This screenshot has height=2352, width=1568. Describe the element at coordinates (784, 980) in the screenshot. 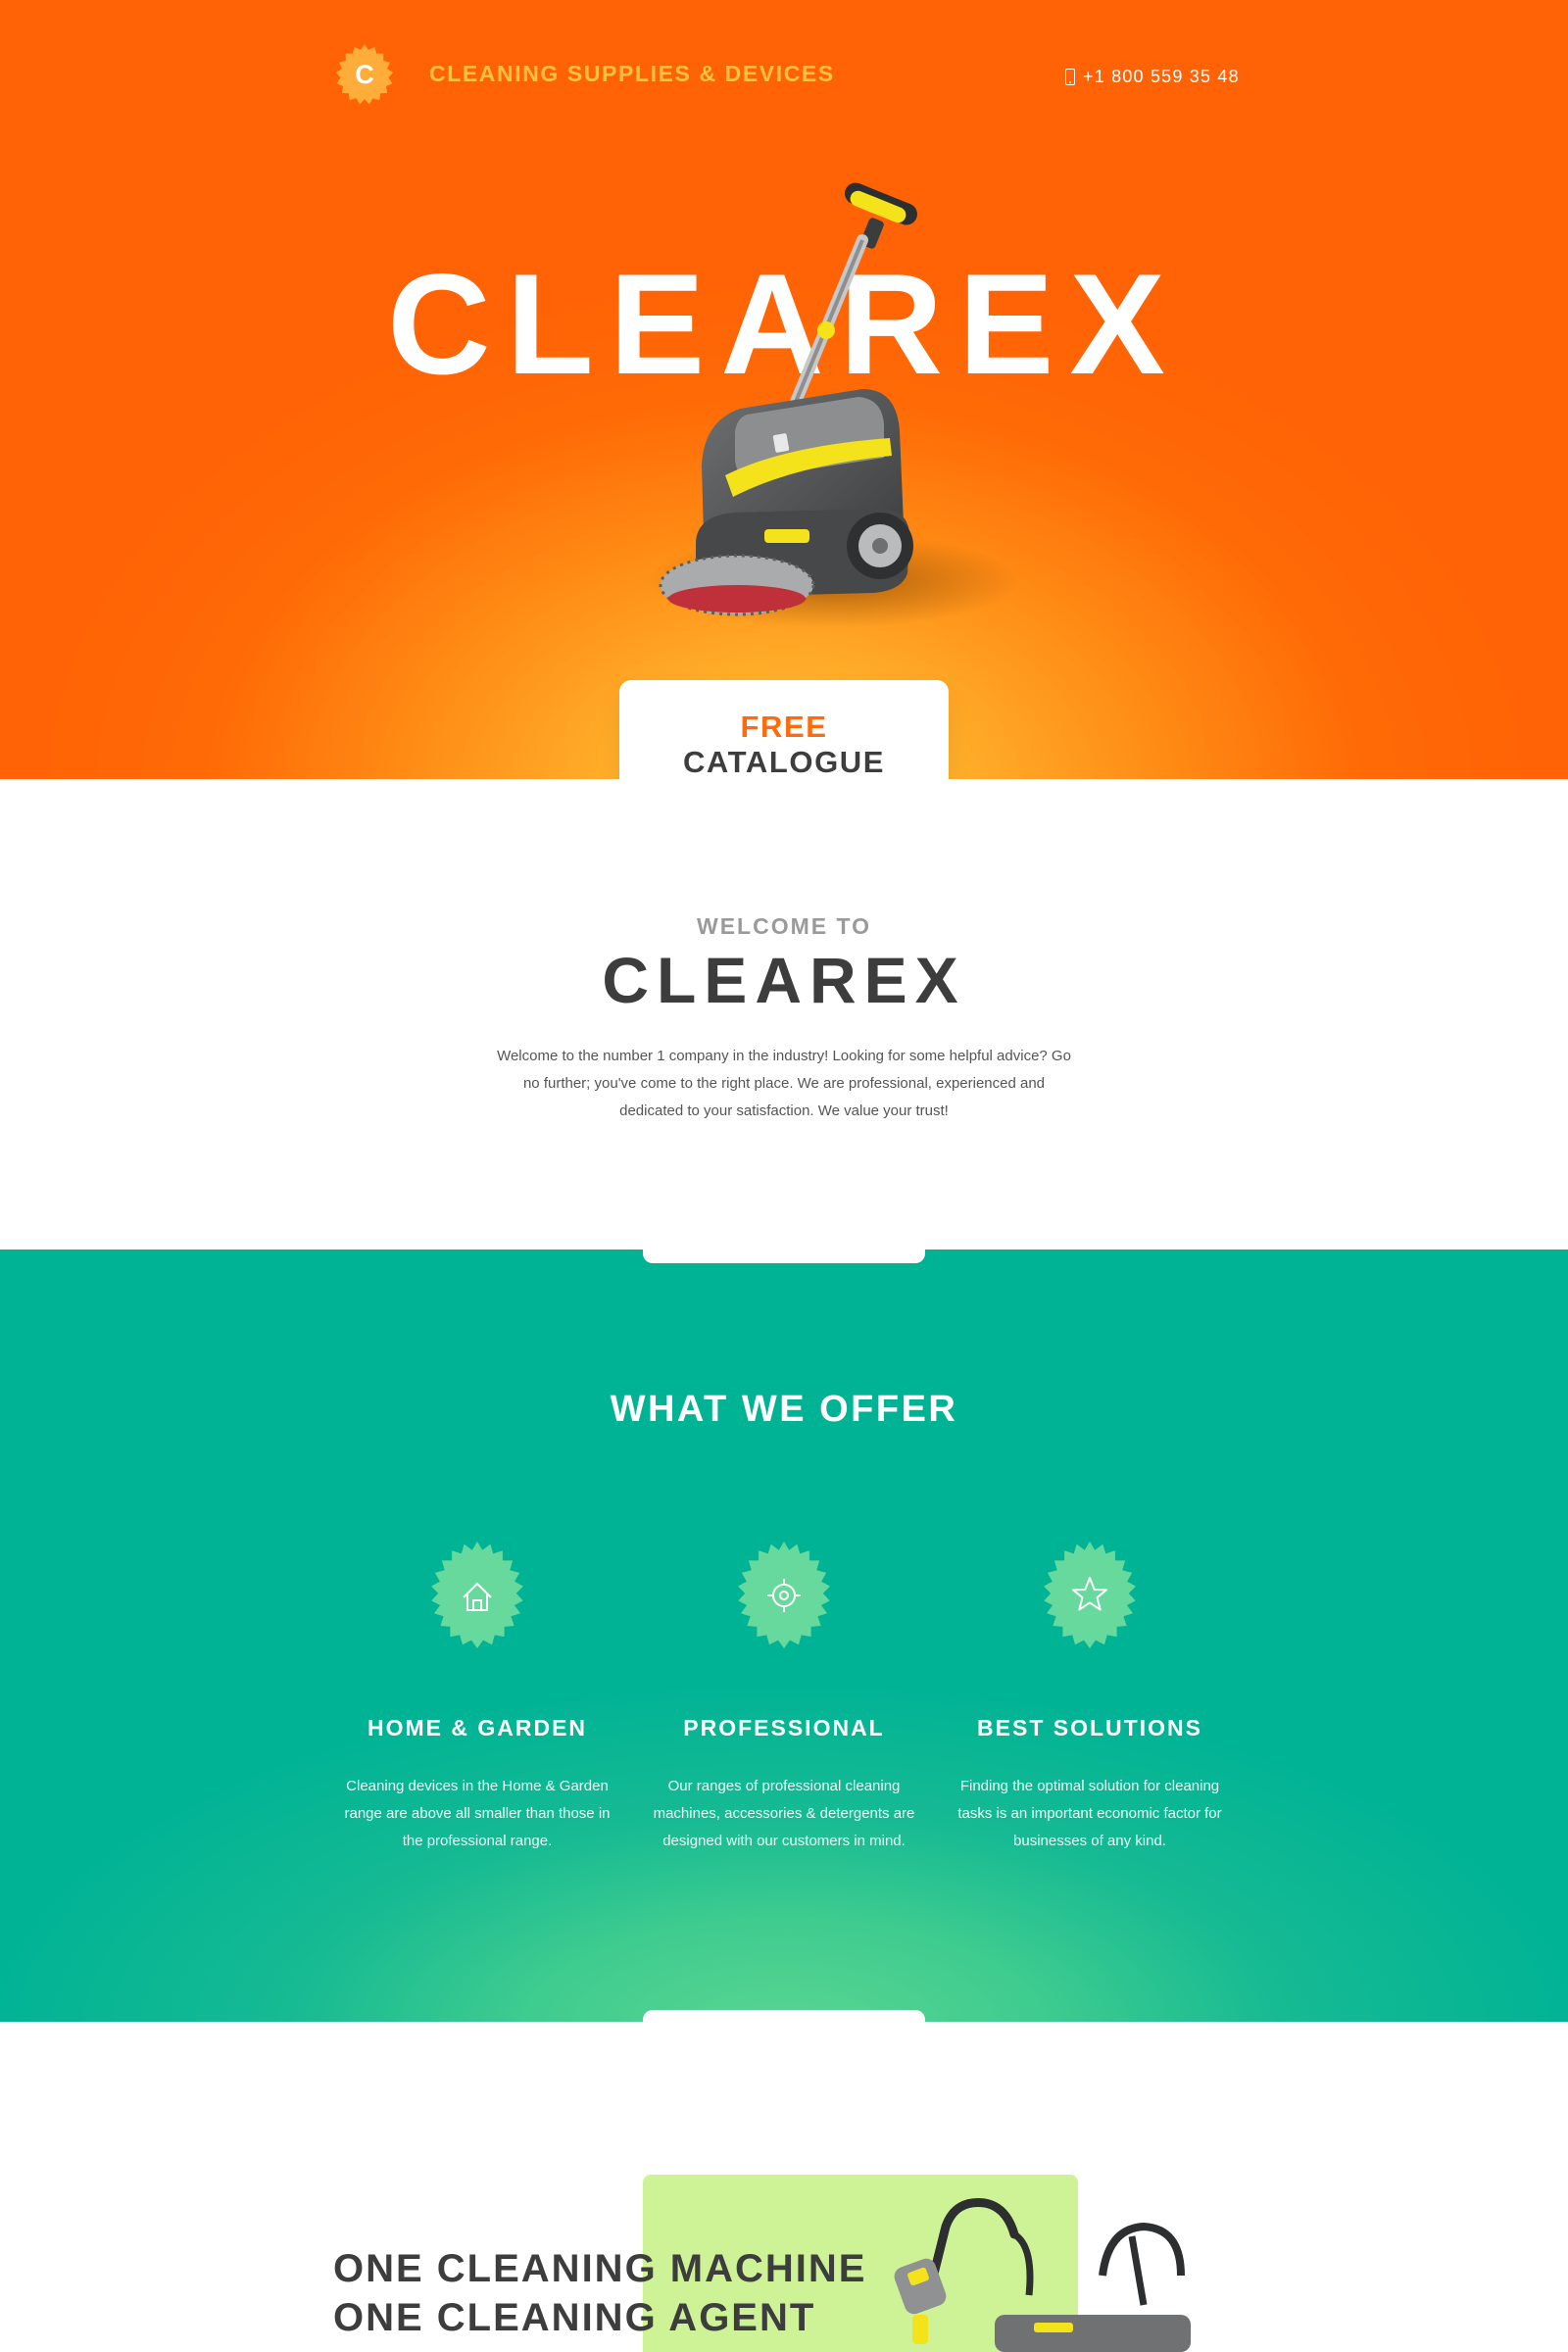

I see `welcome-title: CLEAREX` at that location.